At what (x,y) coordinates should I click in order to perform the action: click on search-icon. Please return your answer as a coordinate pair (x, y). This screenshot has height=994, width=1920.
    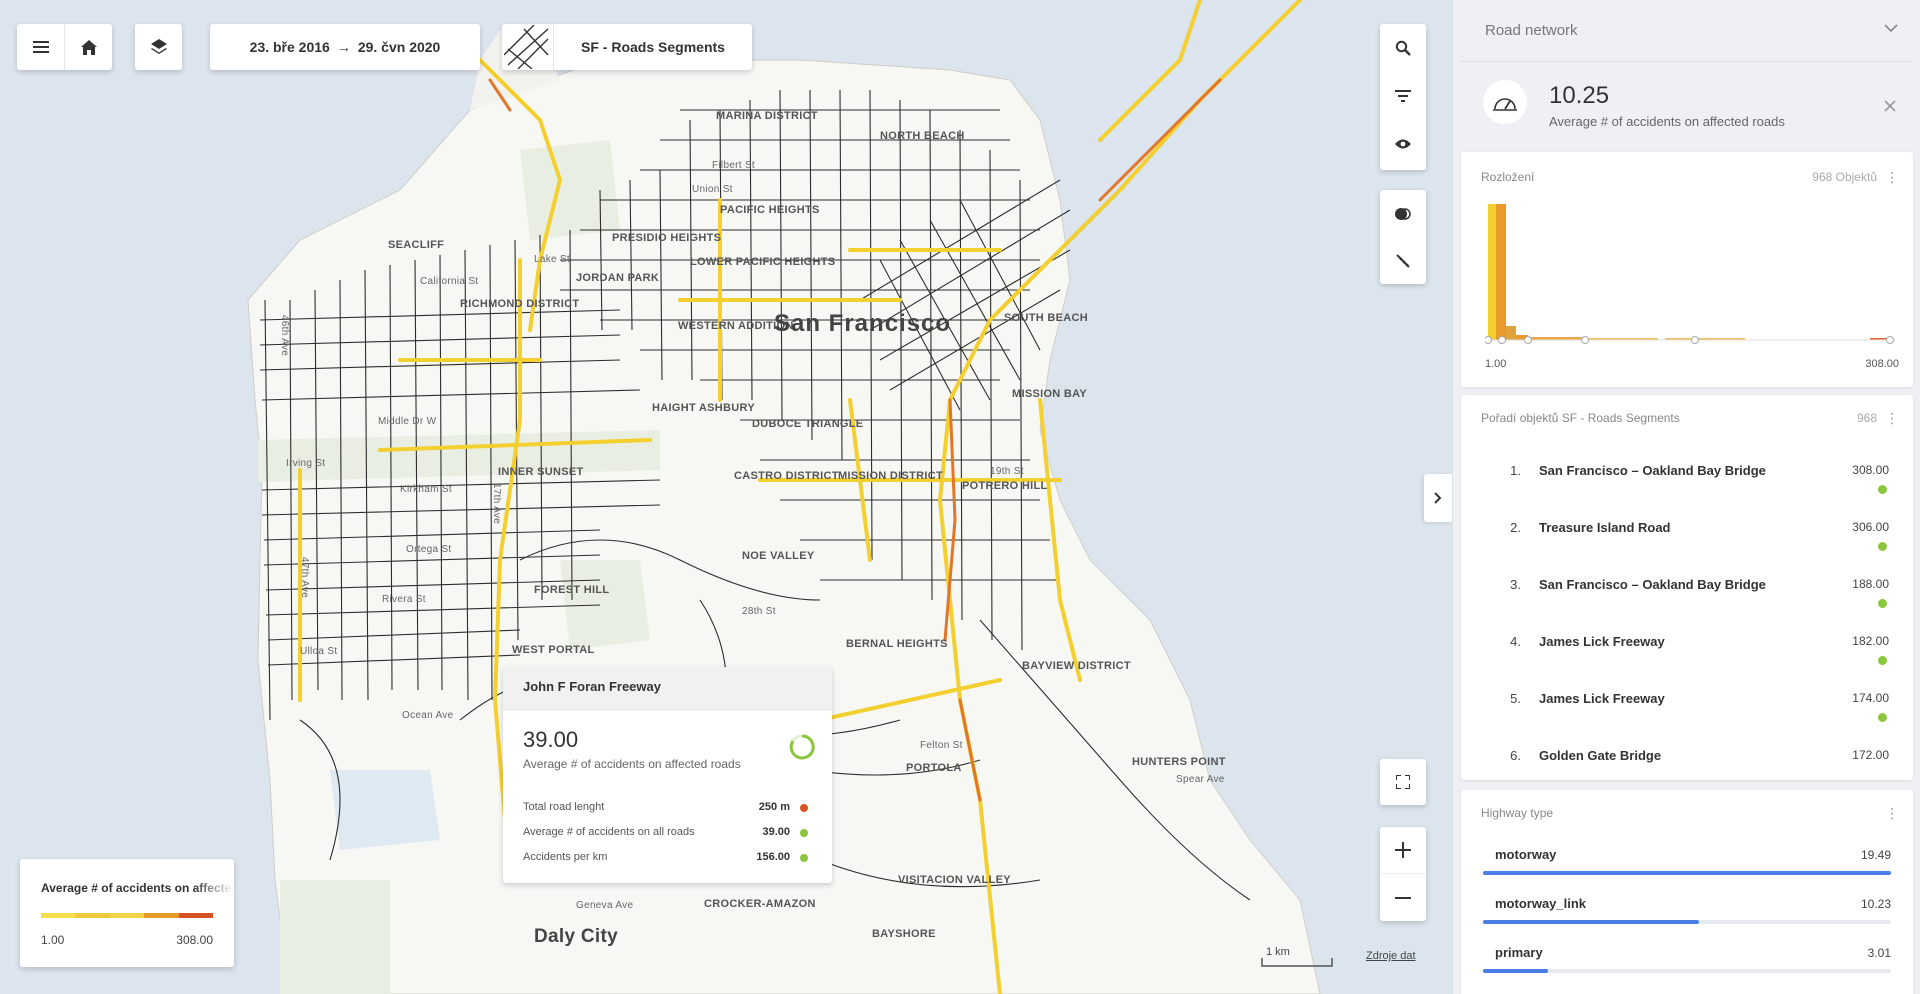
    Looking at the image, I should click on (1403, 48).